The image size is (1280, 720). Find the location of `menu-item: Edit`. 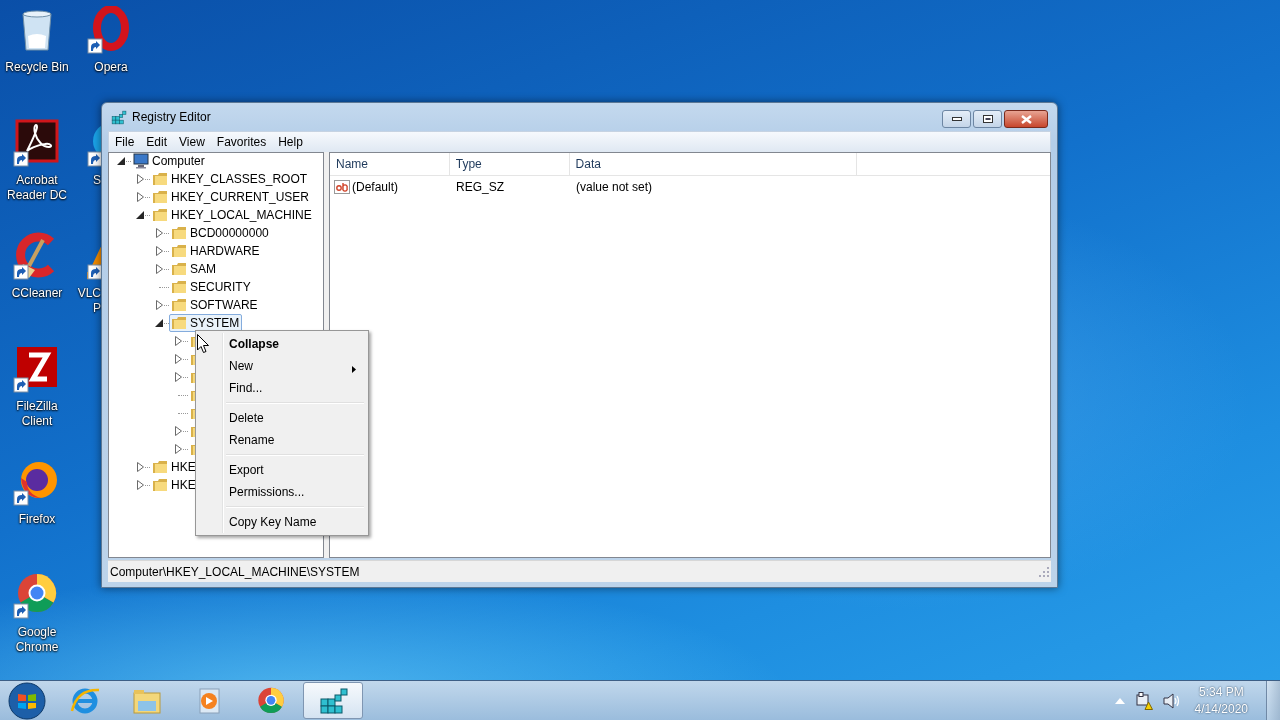

menu-item: Edit is located at coordinates (157, 142).